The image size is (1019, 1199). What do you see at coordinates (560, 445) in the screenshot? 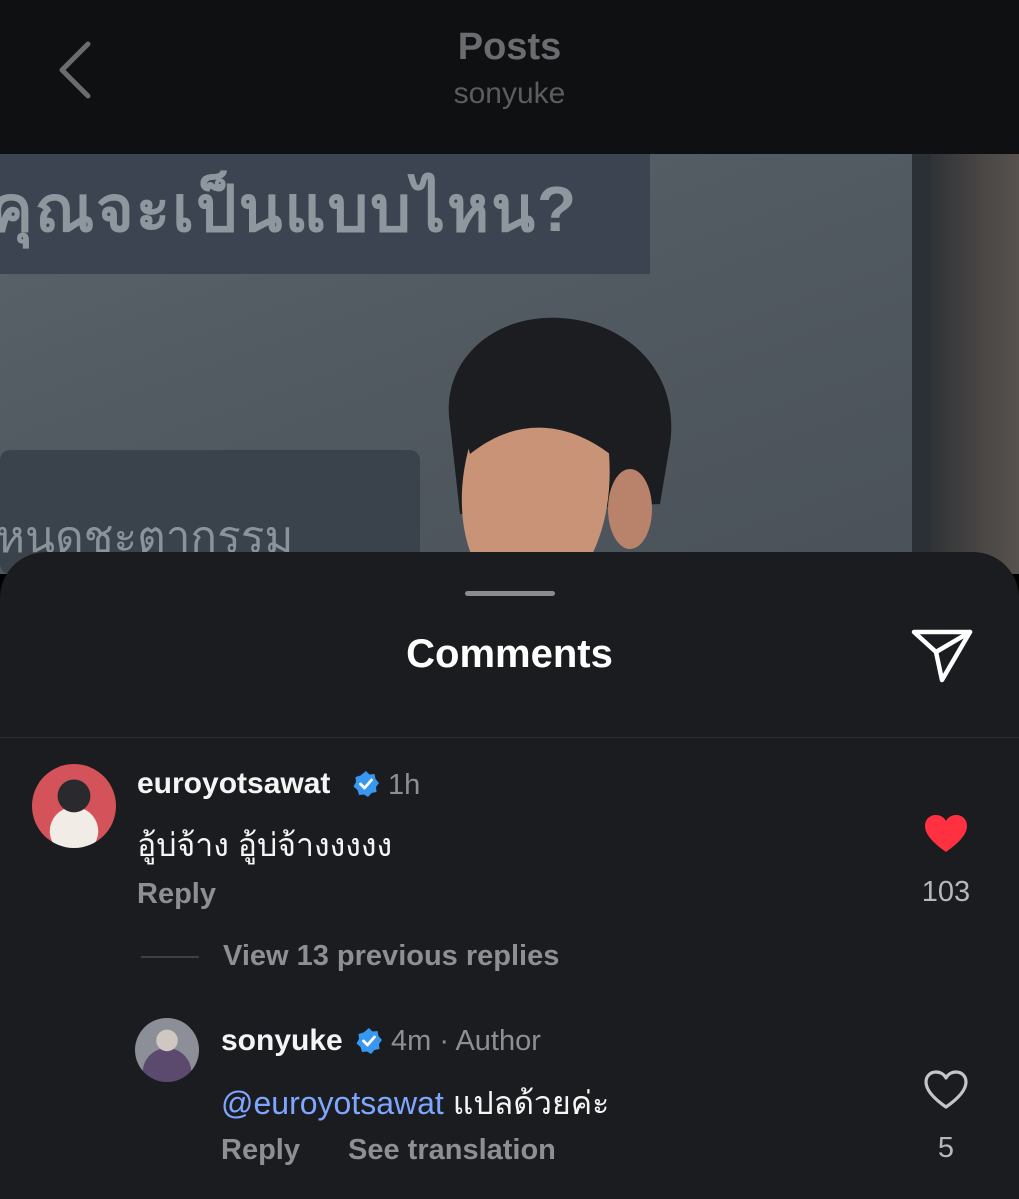
I see `person-silhouette` at bounding box center [560, 445].